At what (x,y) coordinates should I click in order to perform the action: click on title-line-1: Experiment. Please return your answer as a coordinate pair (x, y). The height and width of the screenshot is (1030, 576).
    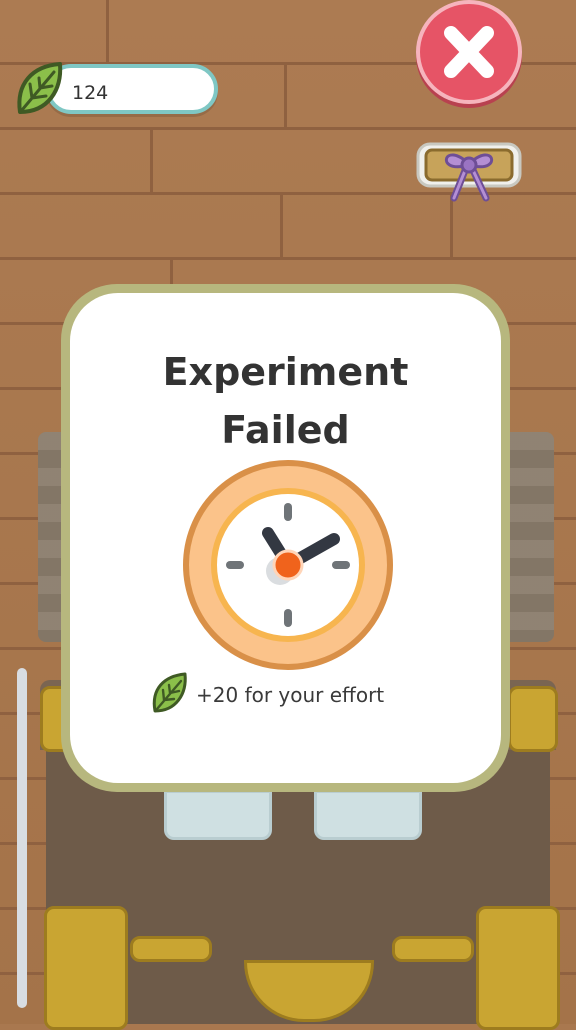
    Looking at the image, I should click on (285, 372).